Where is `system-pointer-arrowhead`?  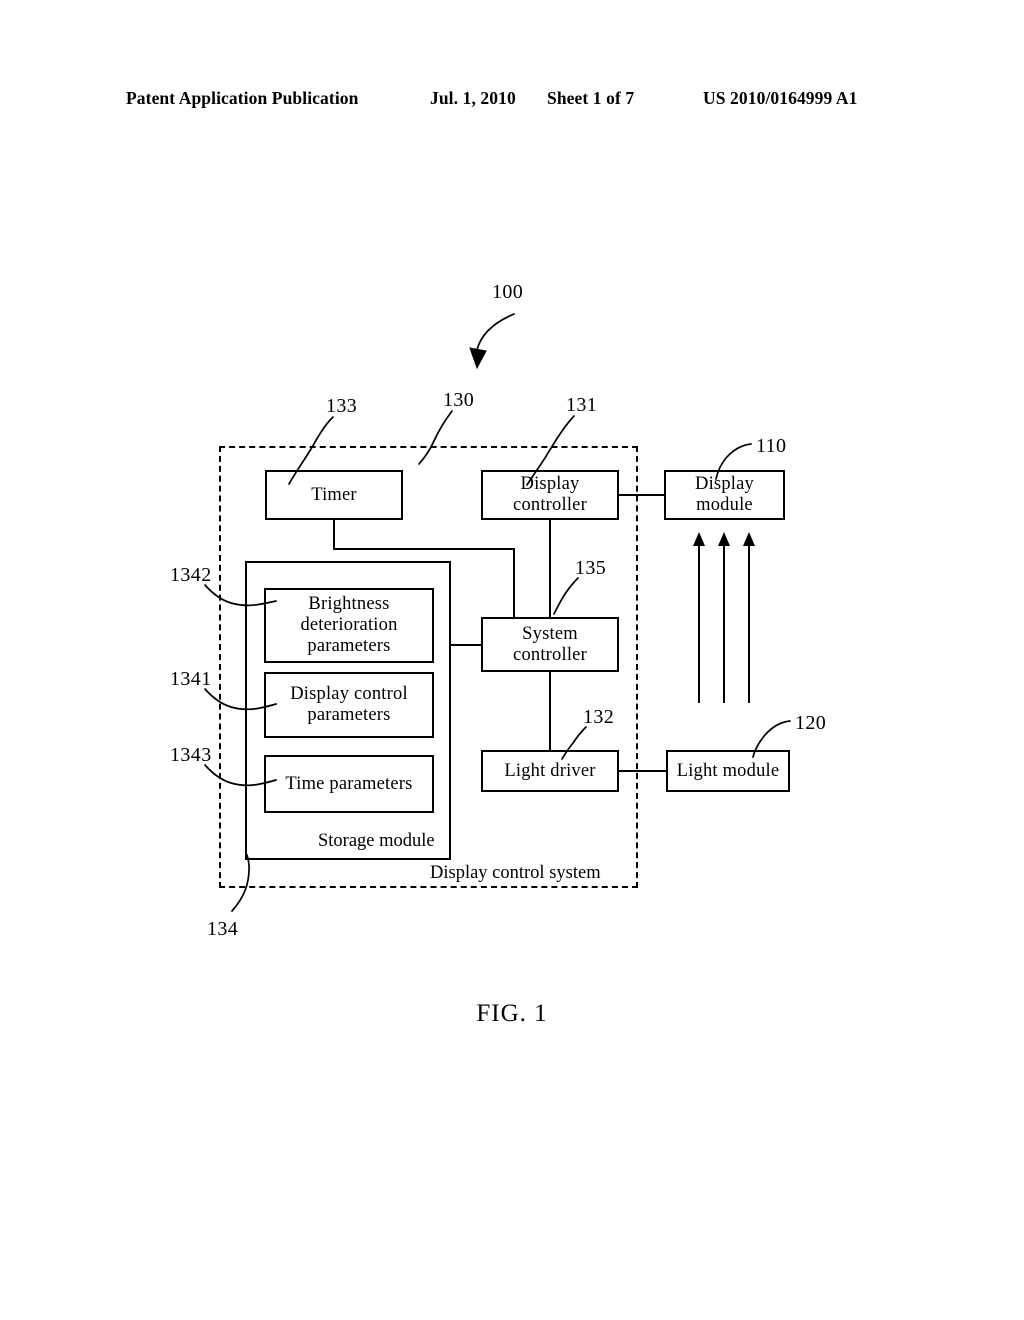 system-pointer-arrowhead is located at coordinates (478, 358).